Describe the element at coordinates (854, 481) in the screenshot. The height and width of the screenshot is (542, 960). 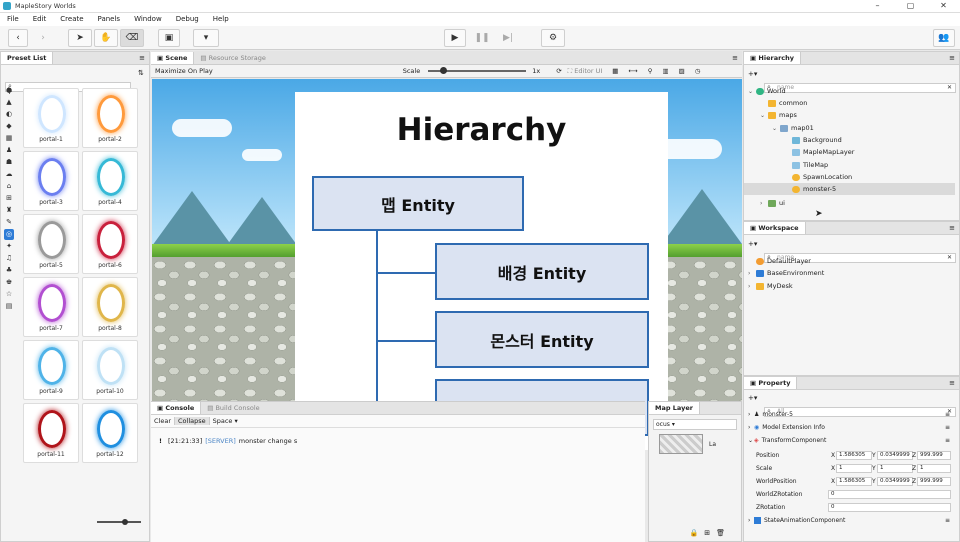
I see `world-position-x-input: 1.586305` at that location.